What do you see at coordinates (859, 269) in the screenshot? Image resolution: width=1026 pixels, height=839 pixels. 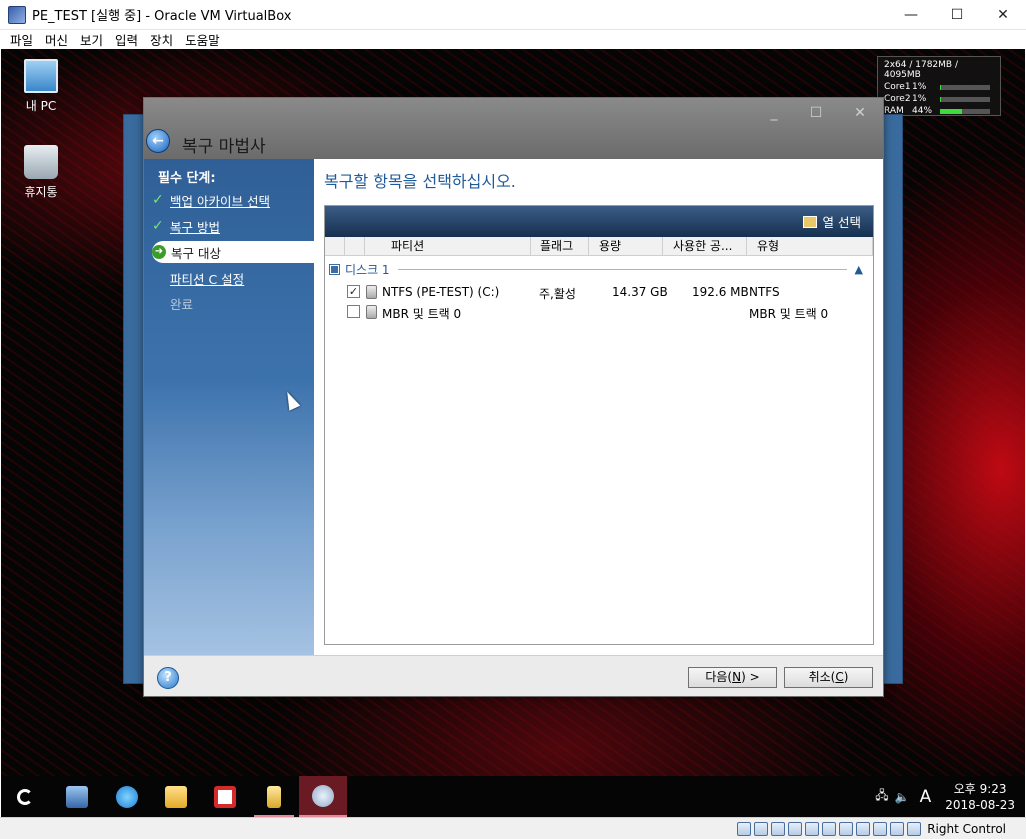 I see `collapse-caret-icon: ▲` at bounding box center [859, 269].